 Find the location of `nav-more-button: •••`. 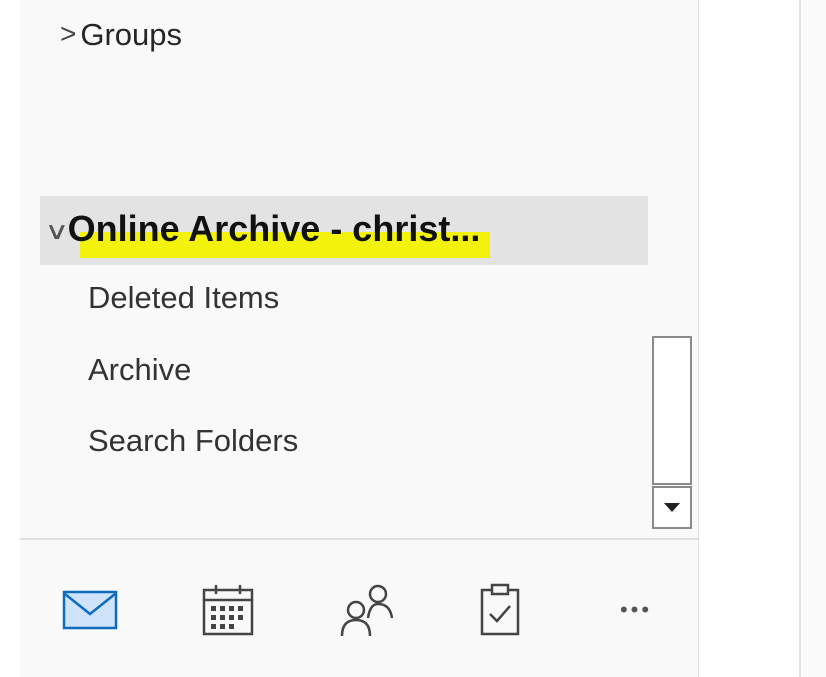

nav-more-button: ••• is located at coordinates (636, 610).